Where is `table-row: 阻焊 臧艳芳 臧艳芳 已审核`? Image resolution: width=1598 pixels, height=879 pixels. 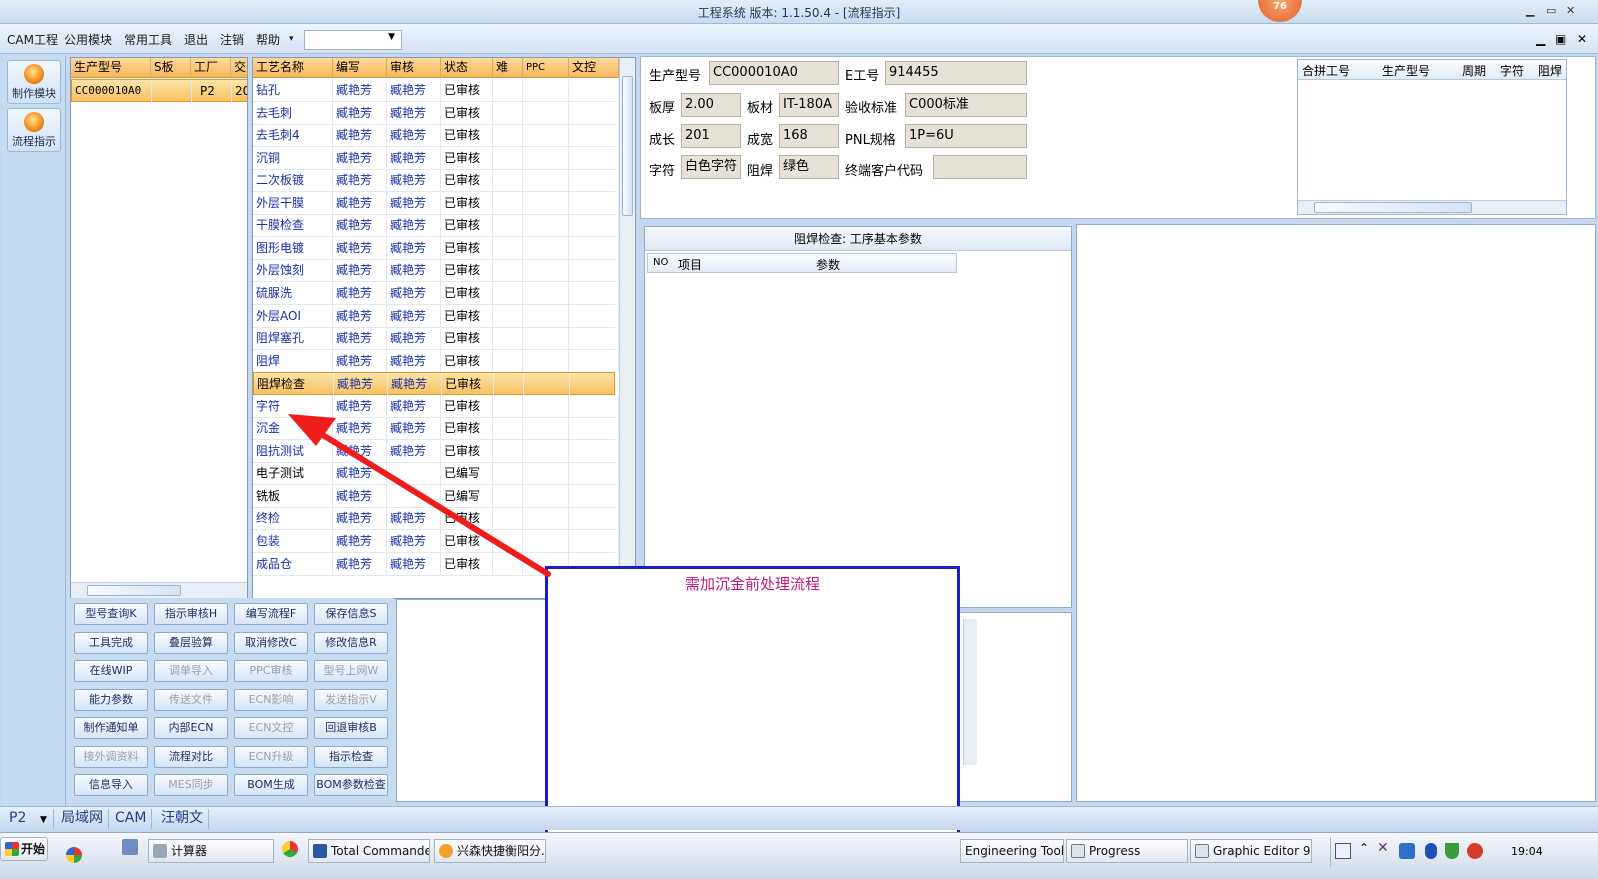
table-row: 阻焊 臧艳芳 臧艳芳 已审核 is located at coordinates (436, 361).